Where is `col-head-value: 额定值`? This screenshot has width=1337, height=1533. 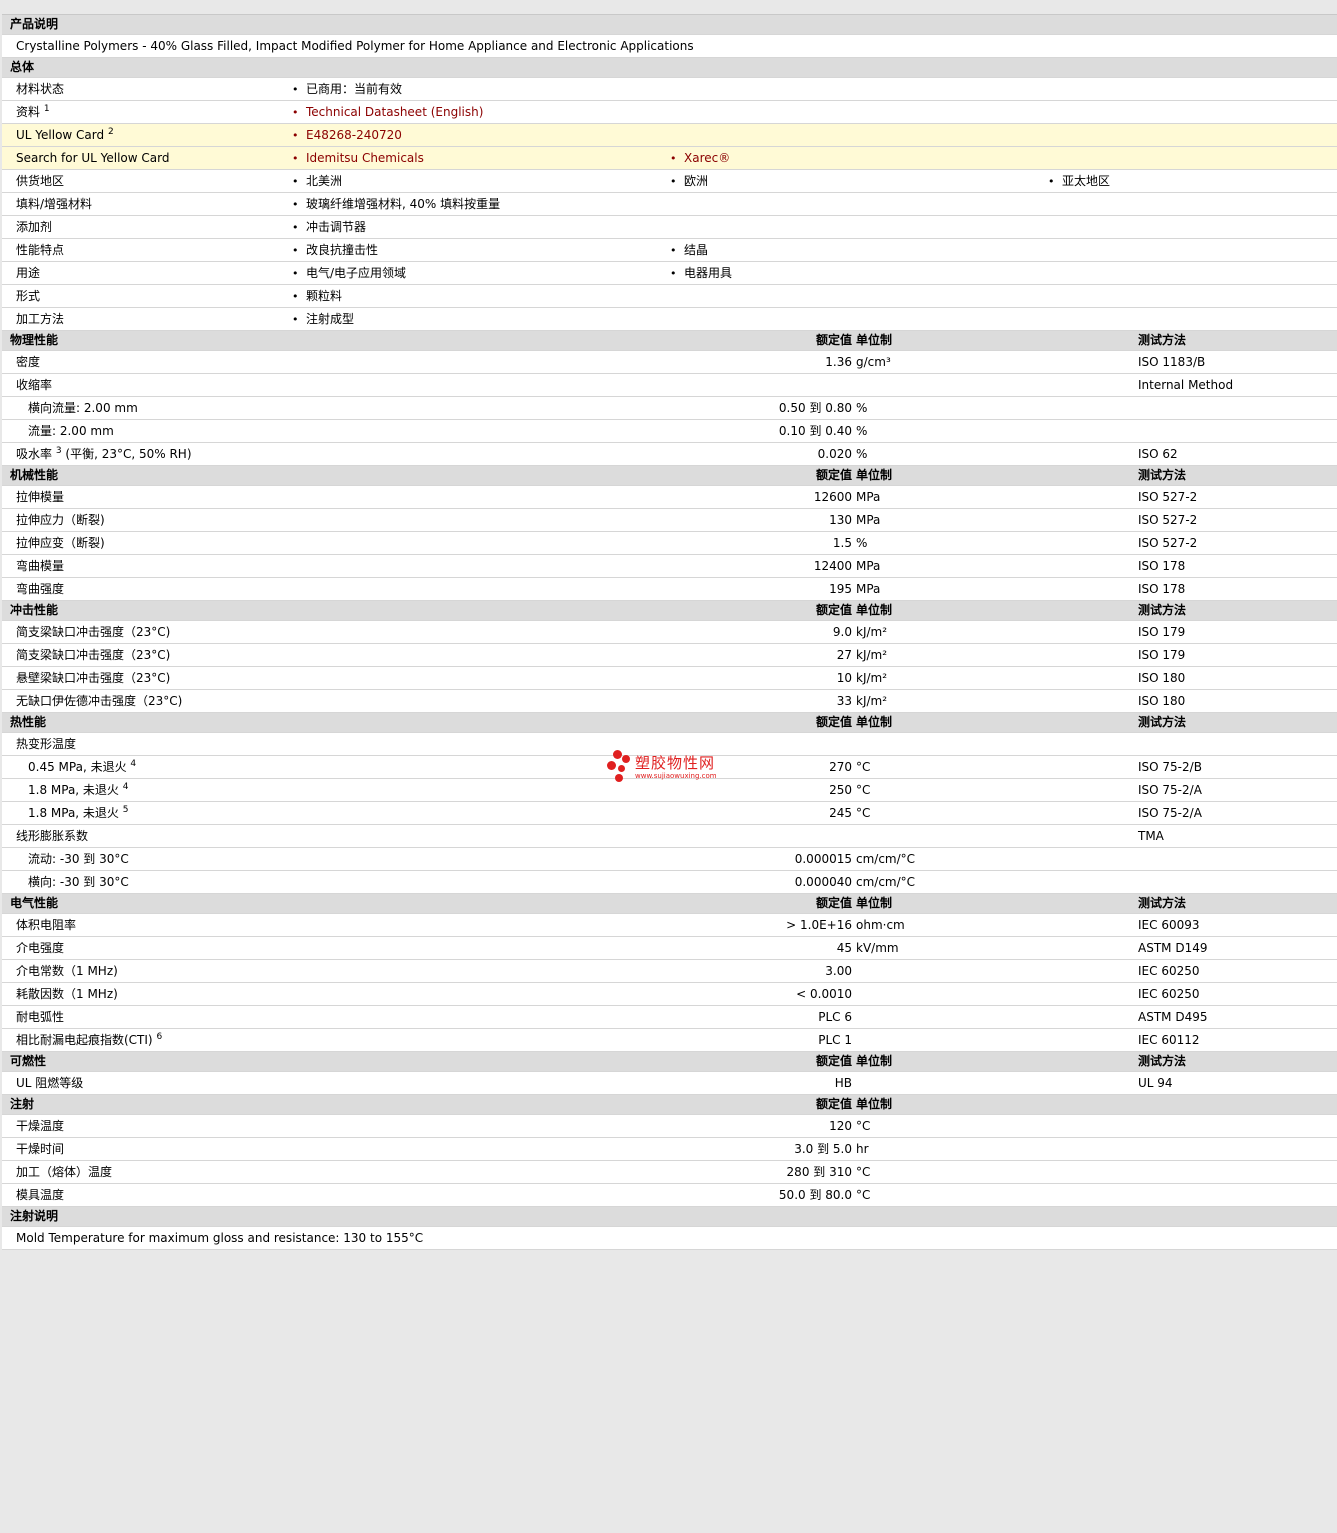
col-head-value: 额定值 is located at coordinates (833, 1061).